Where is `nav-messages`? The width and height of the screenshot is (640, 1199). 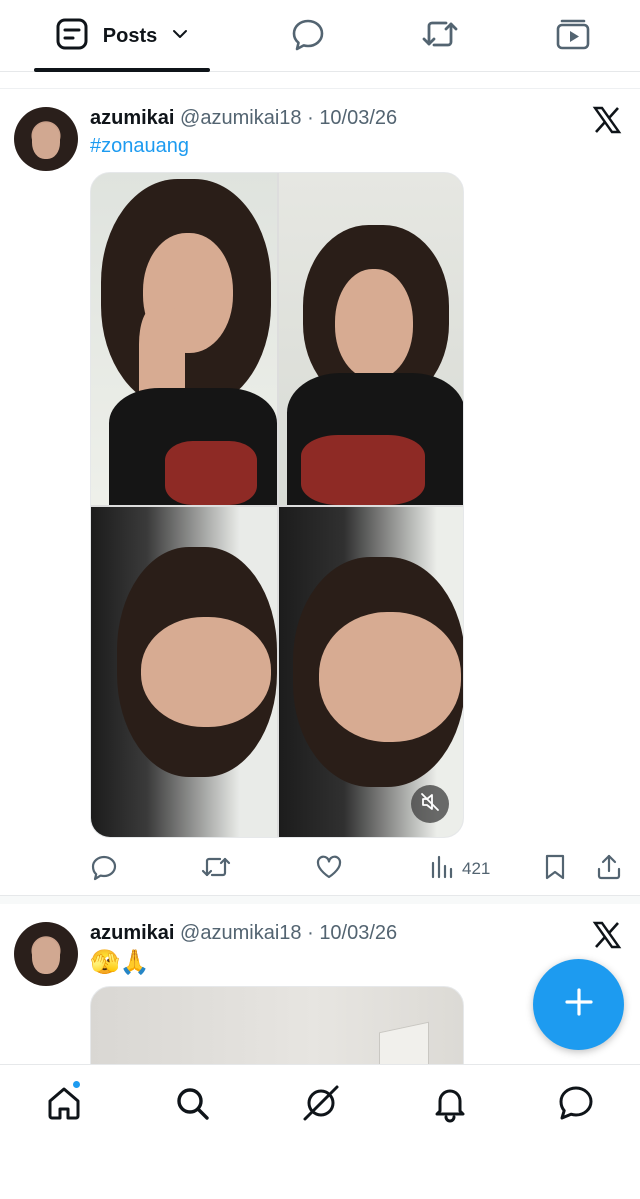 nav-messages is located at coordinates (576, 1105).